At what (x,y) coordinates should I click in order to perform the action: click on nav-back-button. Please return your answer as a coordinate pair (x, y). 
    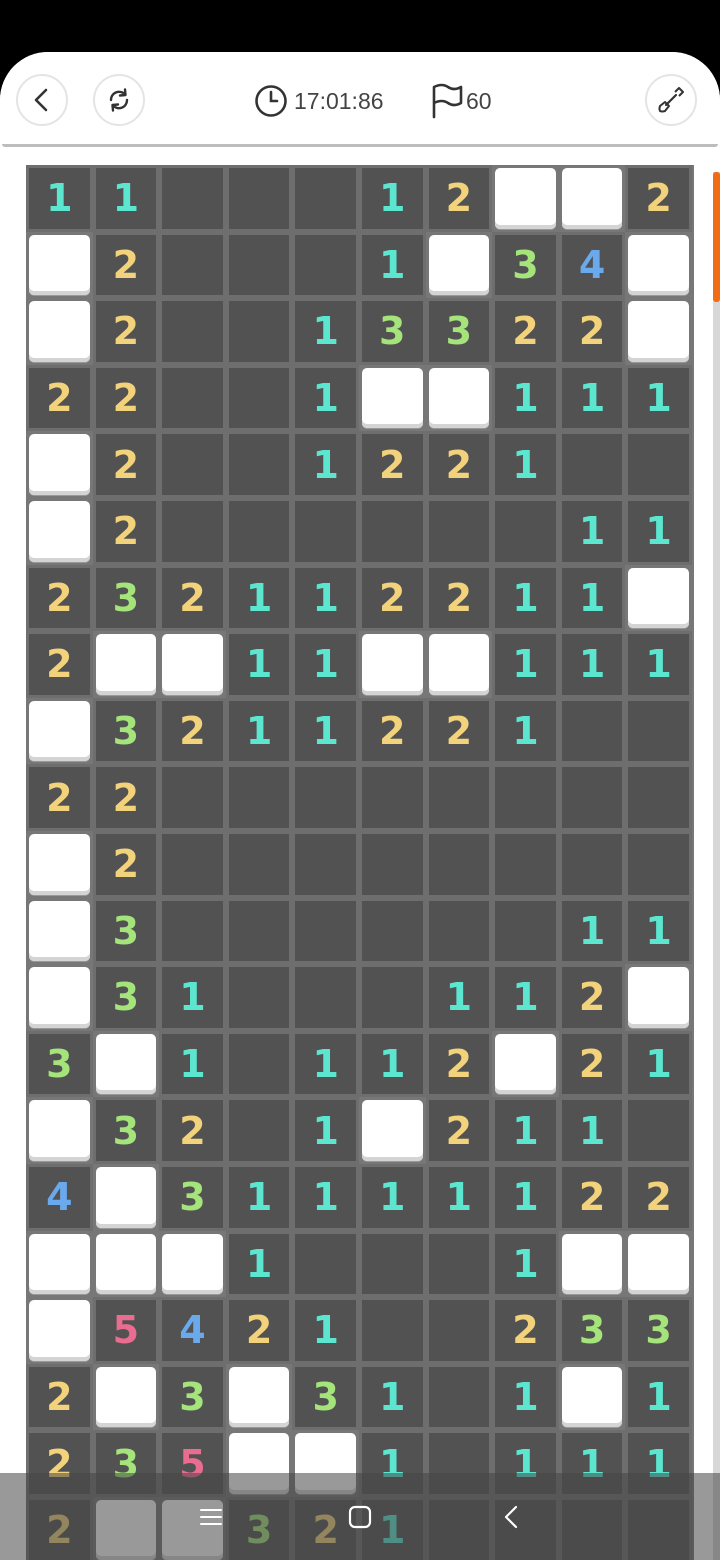
    Looking at the image, I should click on (512, 1517).